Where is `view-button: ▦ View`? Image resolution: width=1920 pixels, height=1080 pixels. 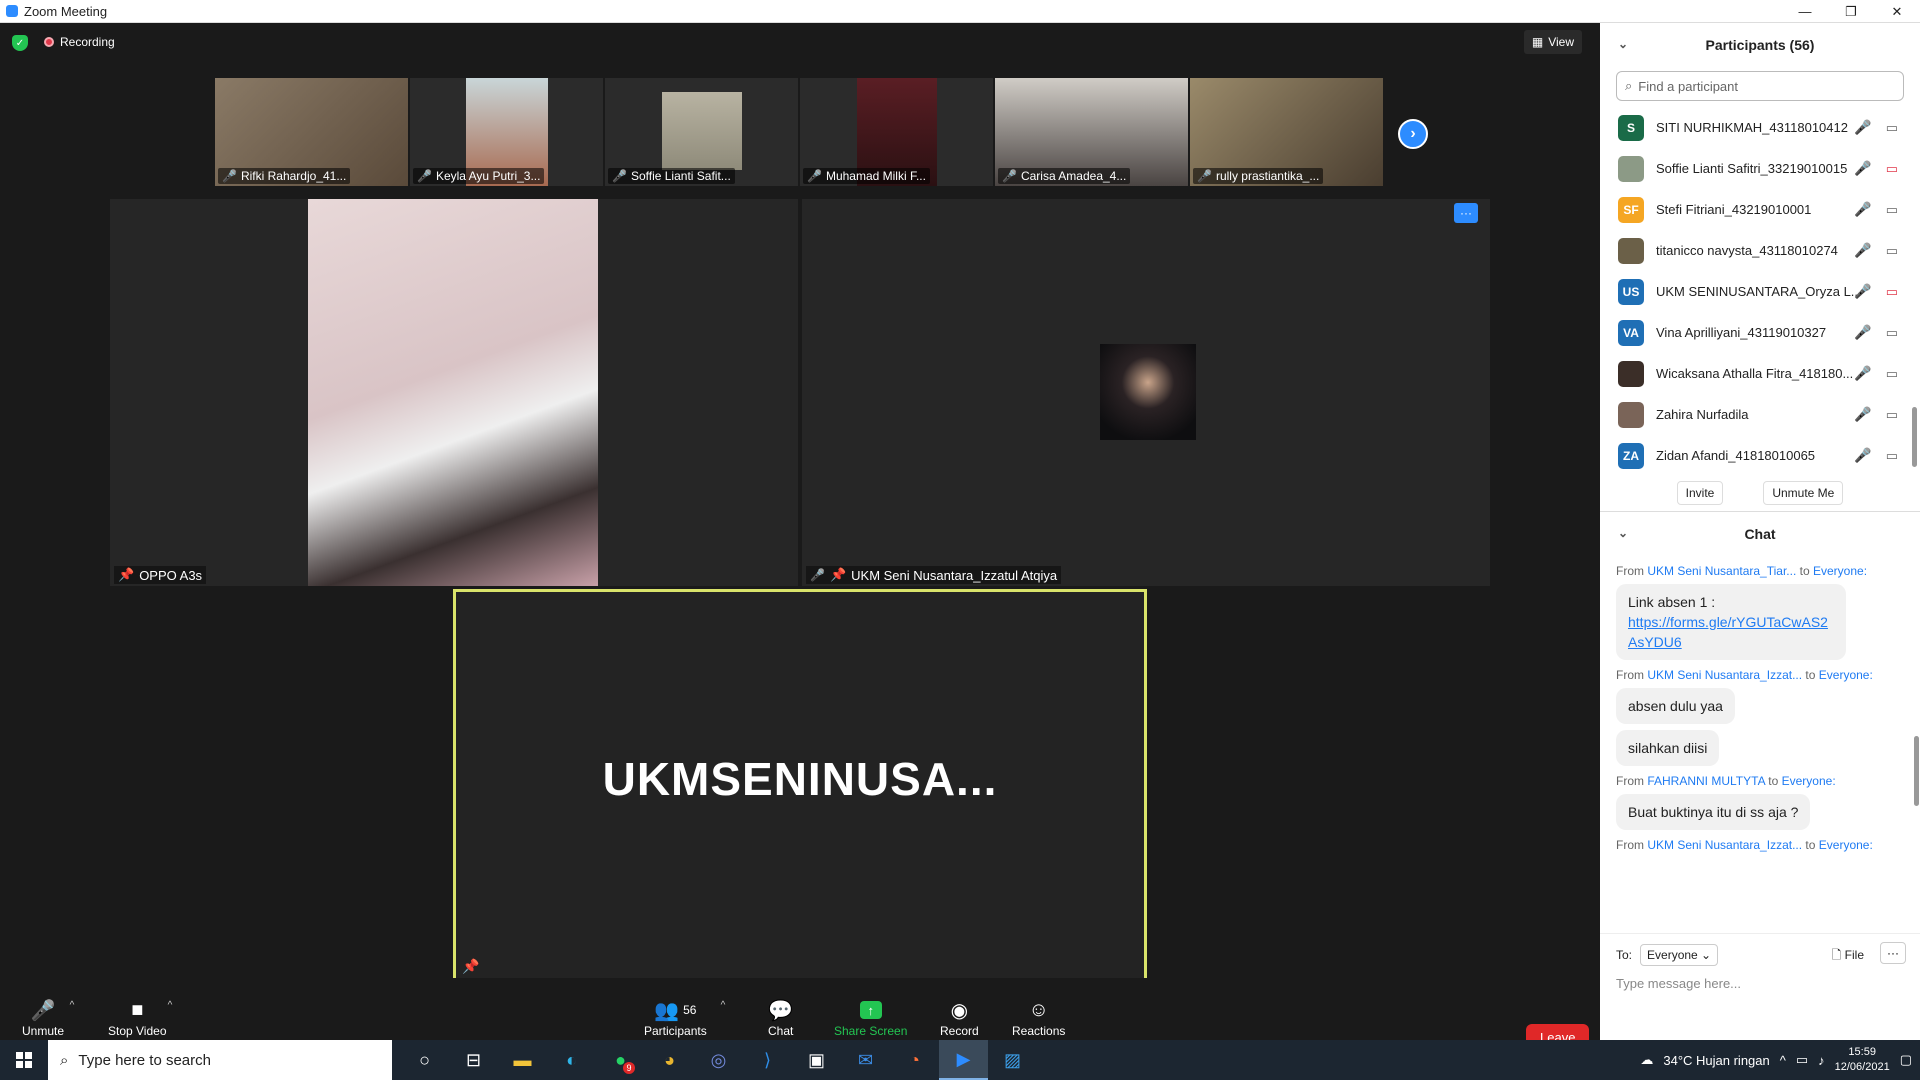 view-button: ▦ View is located at coordinates (1552, 42).